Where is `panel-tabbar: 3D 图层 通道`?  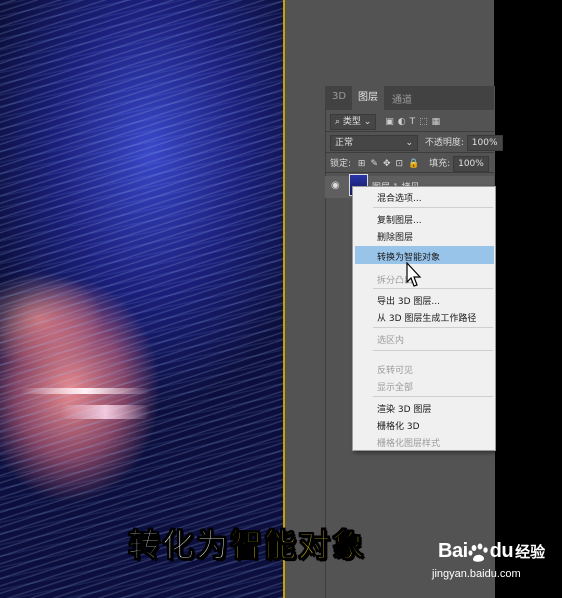 panel-tabbar: 3D 图层 通道 is located at coordinates (409, 98).